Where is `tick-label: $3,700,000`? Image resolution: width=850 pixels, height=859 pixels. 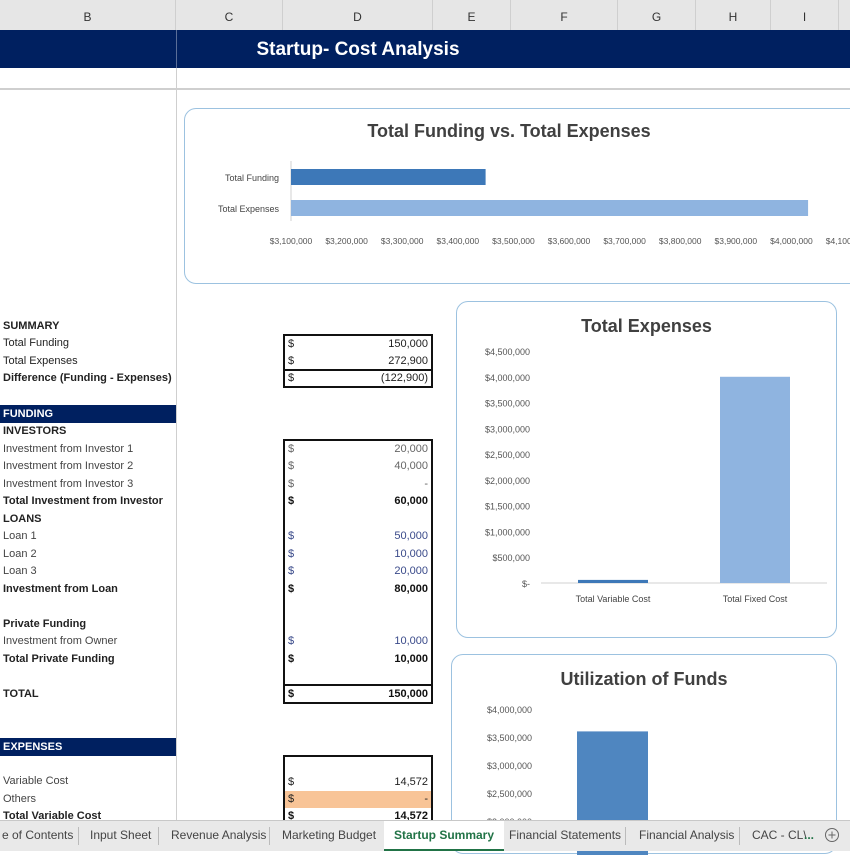
tick-label: $3,700,000 is located at coordinates (624, 241).